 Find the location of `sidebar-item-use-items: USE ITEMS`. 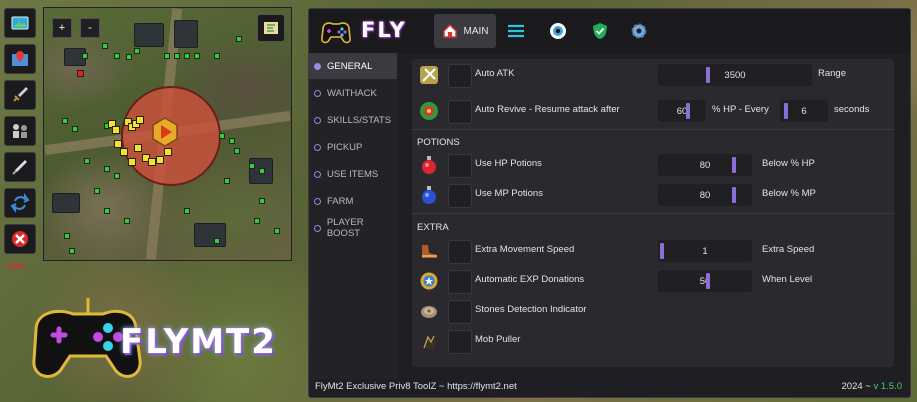

sidebar-item-use-items: USE ITEMS is located at coordinates (353, 174).